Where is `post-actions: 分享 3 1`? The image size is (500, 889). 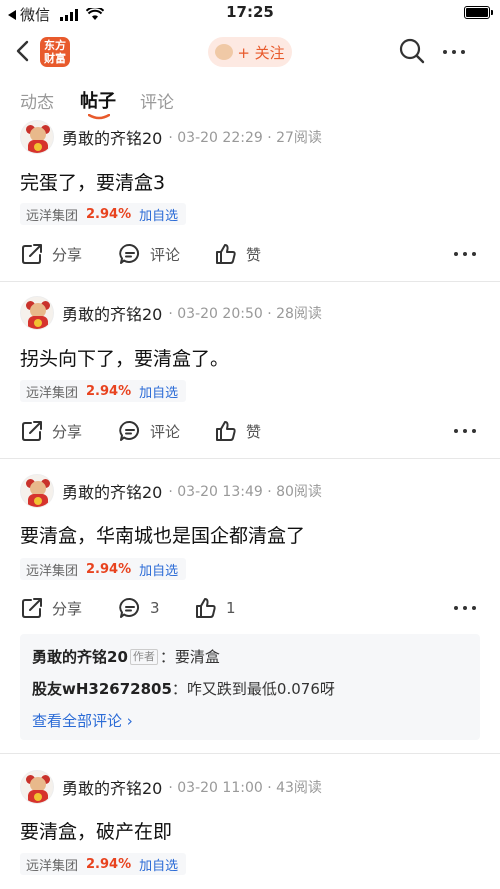
post-actions: 分享 3 1 is located at coordinates (250, 609).